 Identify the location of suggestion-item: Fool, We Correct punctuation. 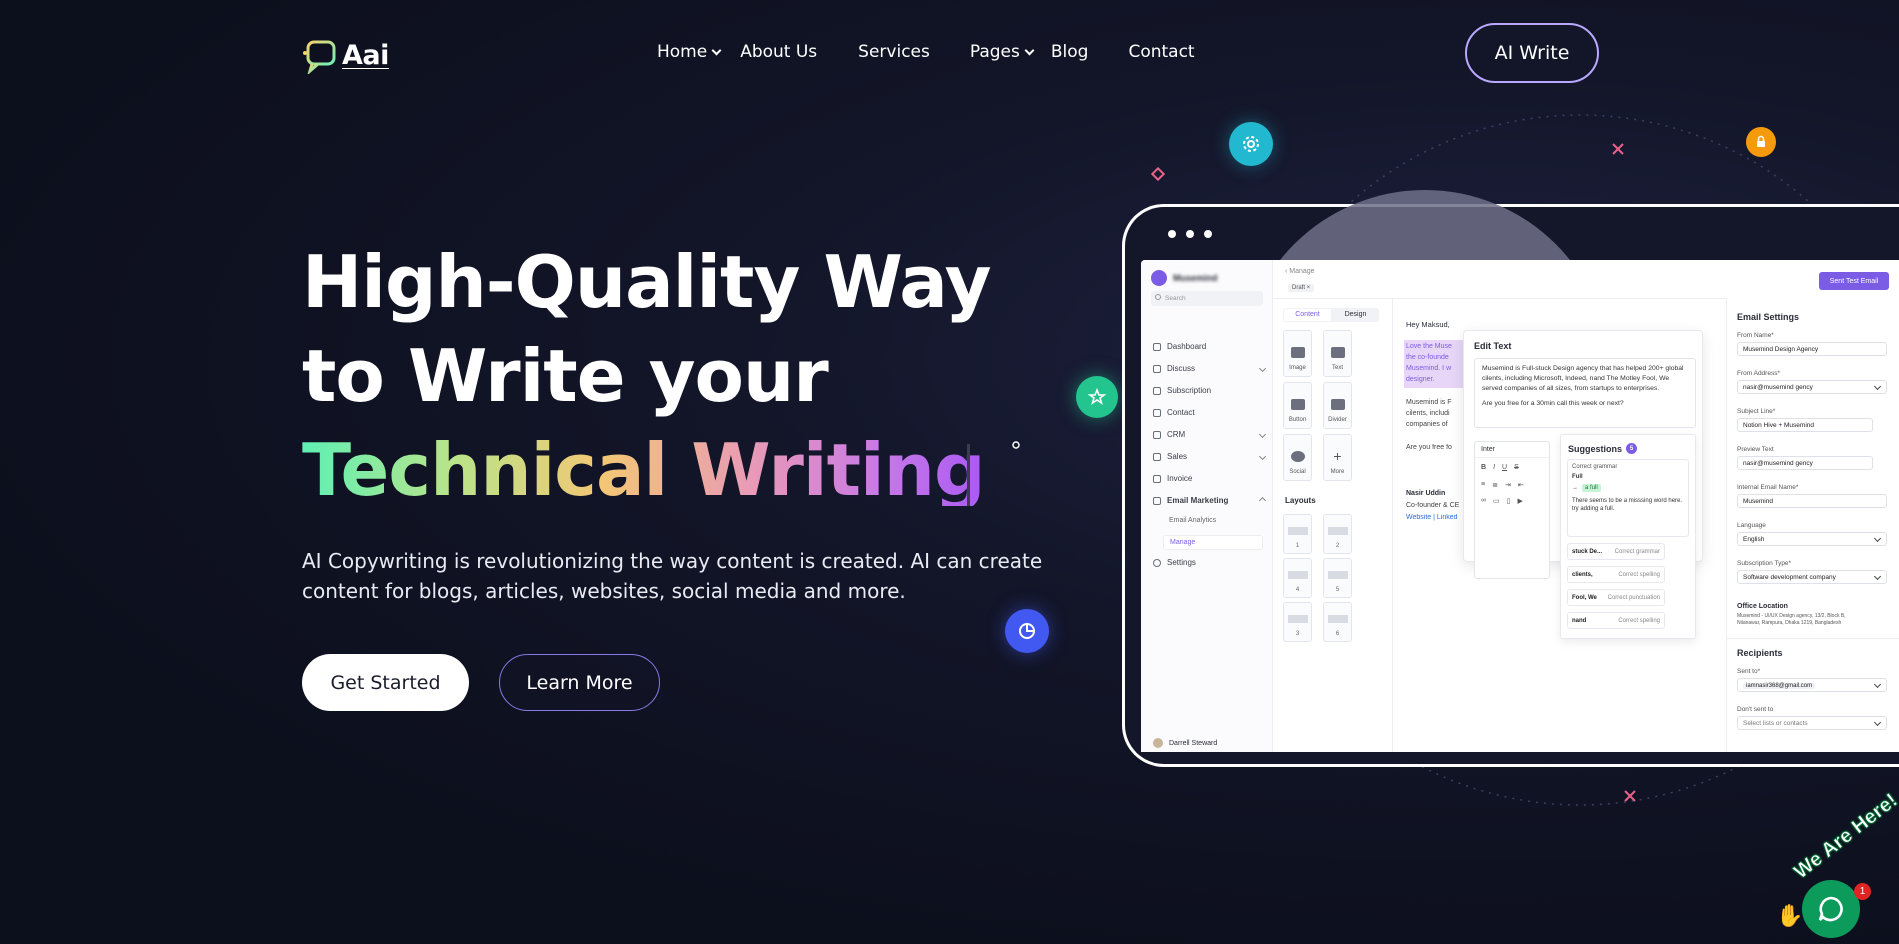
(1616, 597).